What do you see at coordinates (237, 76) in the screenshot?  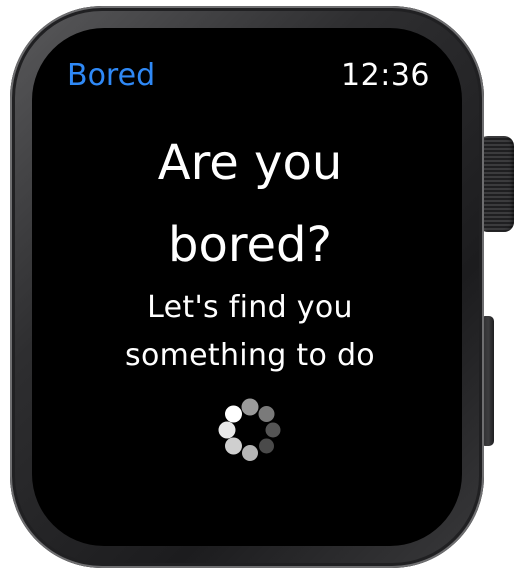 I see `status-bar: Bored 12:36` at bounding box center [237, 76].